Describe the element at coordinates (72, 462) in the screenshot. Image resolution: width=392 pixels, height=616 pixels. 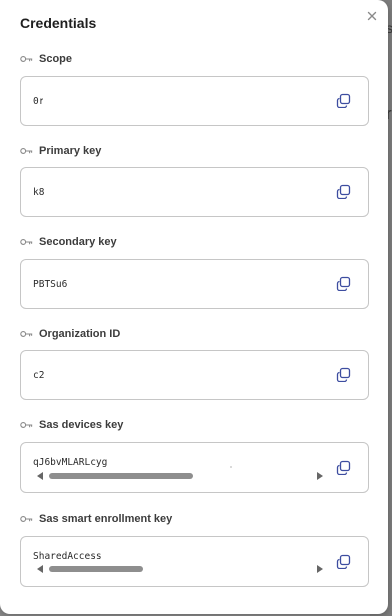
I see `sas-devices-key-value: qJ6bvMLARLcyg` at that location.